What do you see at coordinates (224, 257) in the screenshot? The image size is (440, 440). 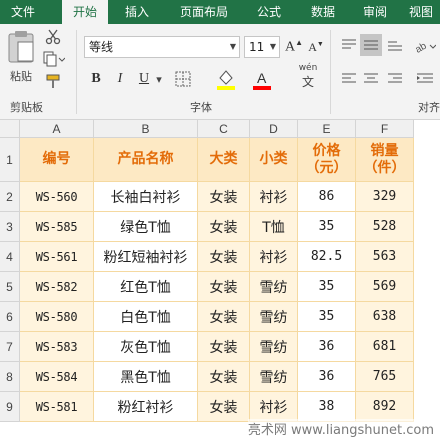 I see `cell-col-c-row-4: 女装` at bounding box center [224, 257].